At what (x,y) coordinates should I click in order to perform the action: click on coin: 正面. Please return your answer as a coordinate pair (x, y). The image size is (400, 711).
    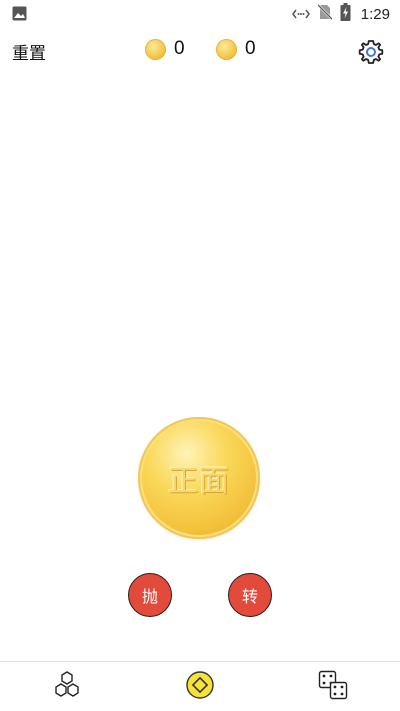
    Looking at the image, I should click on (199, 478).